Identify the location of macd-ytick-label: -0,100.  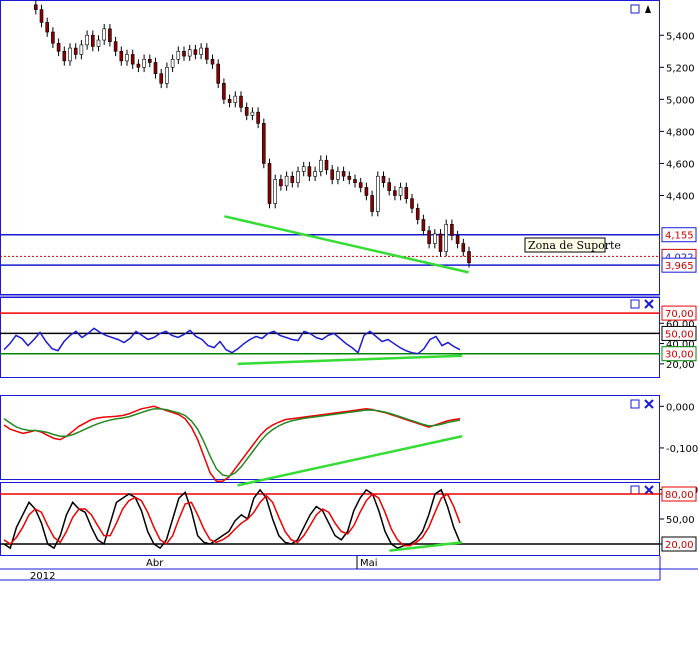
(682, 449).